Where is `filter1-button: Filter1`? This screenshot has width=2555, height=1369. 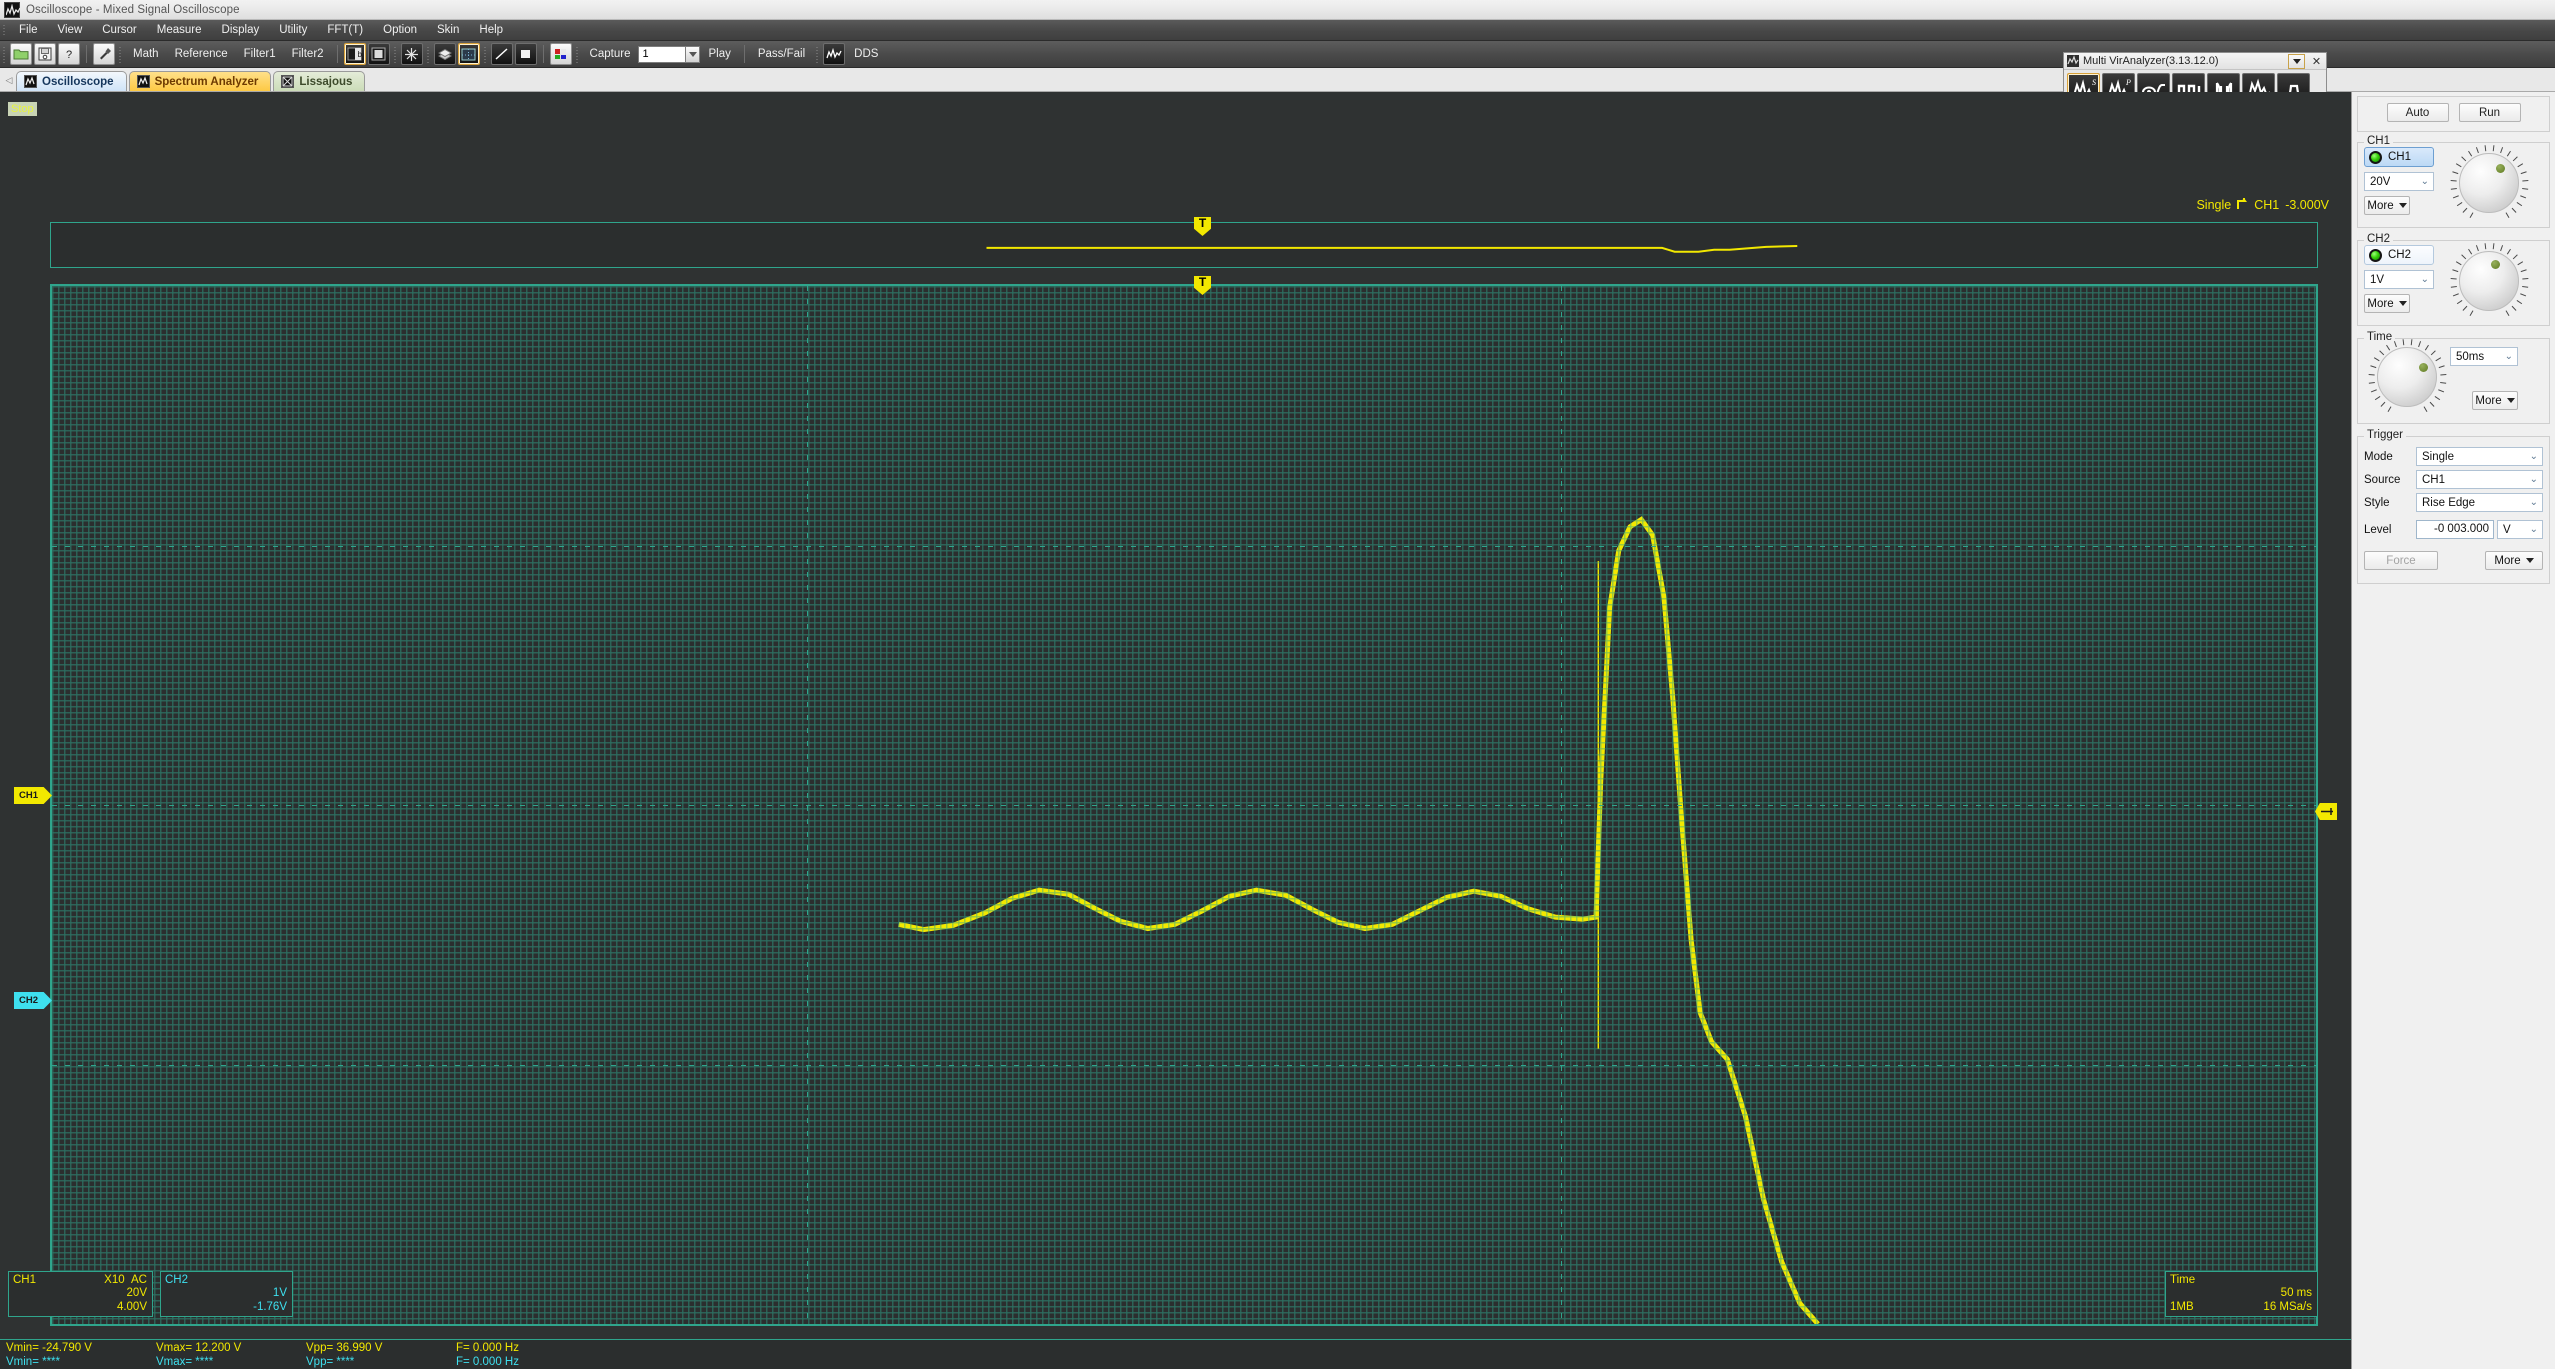
filter1-button: Filter1 is located at coordinates (260, 54).